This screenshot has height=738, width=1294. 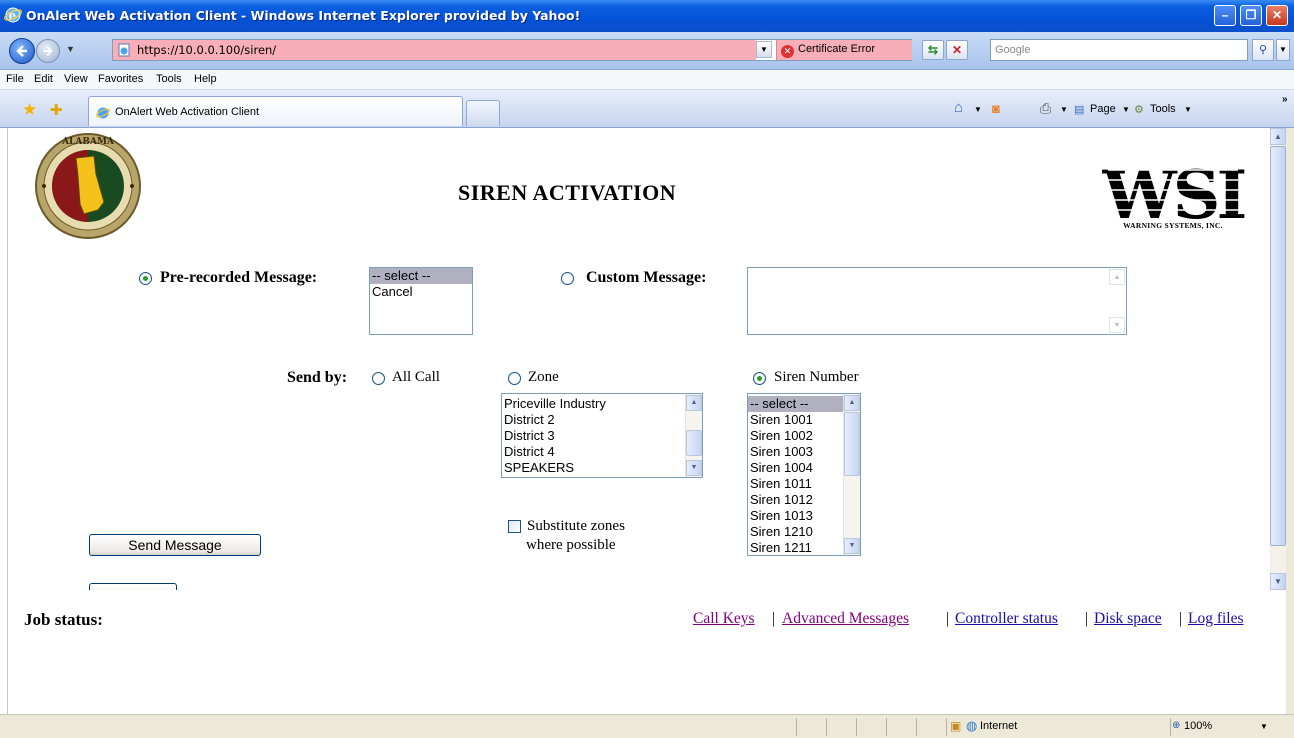 What do you see at coordinates (43, 79) in the screenshot?
I see `menu-edit: Edit` at bounding box center [43, 79].